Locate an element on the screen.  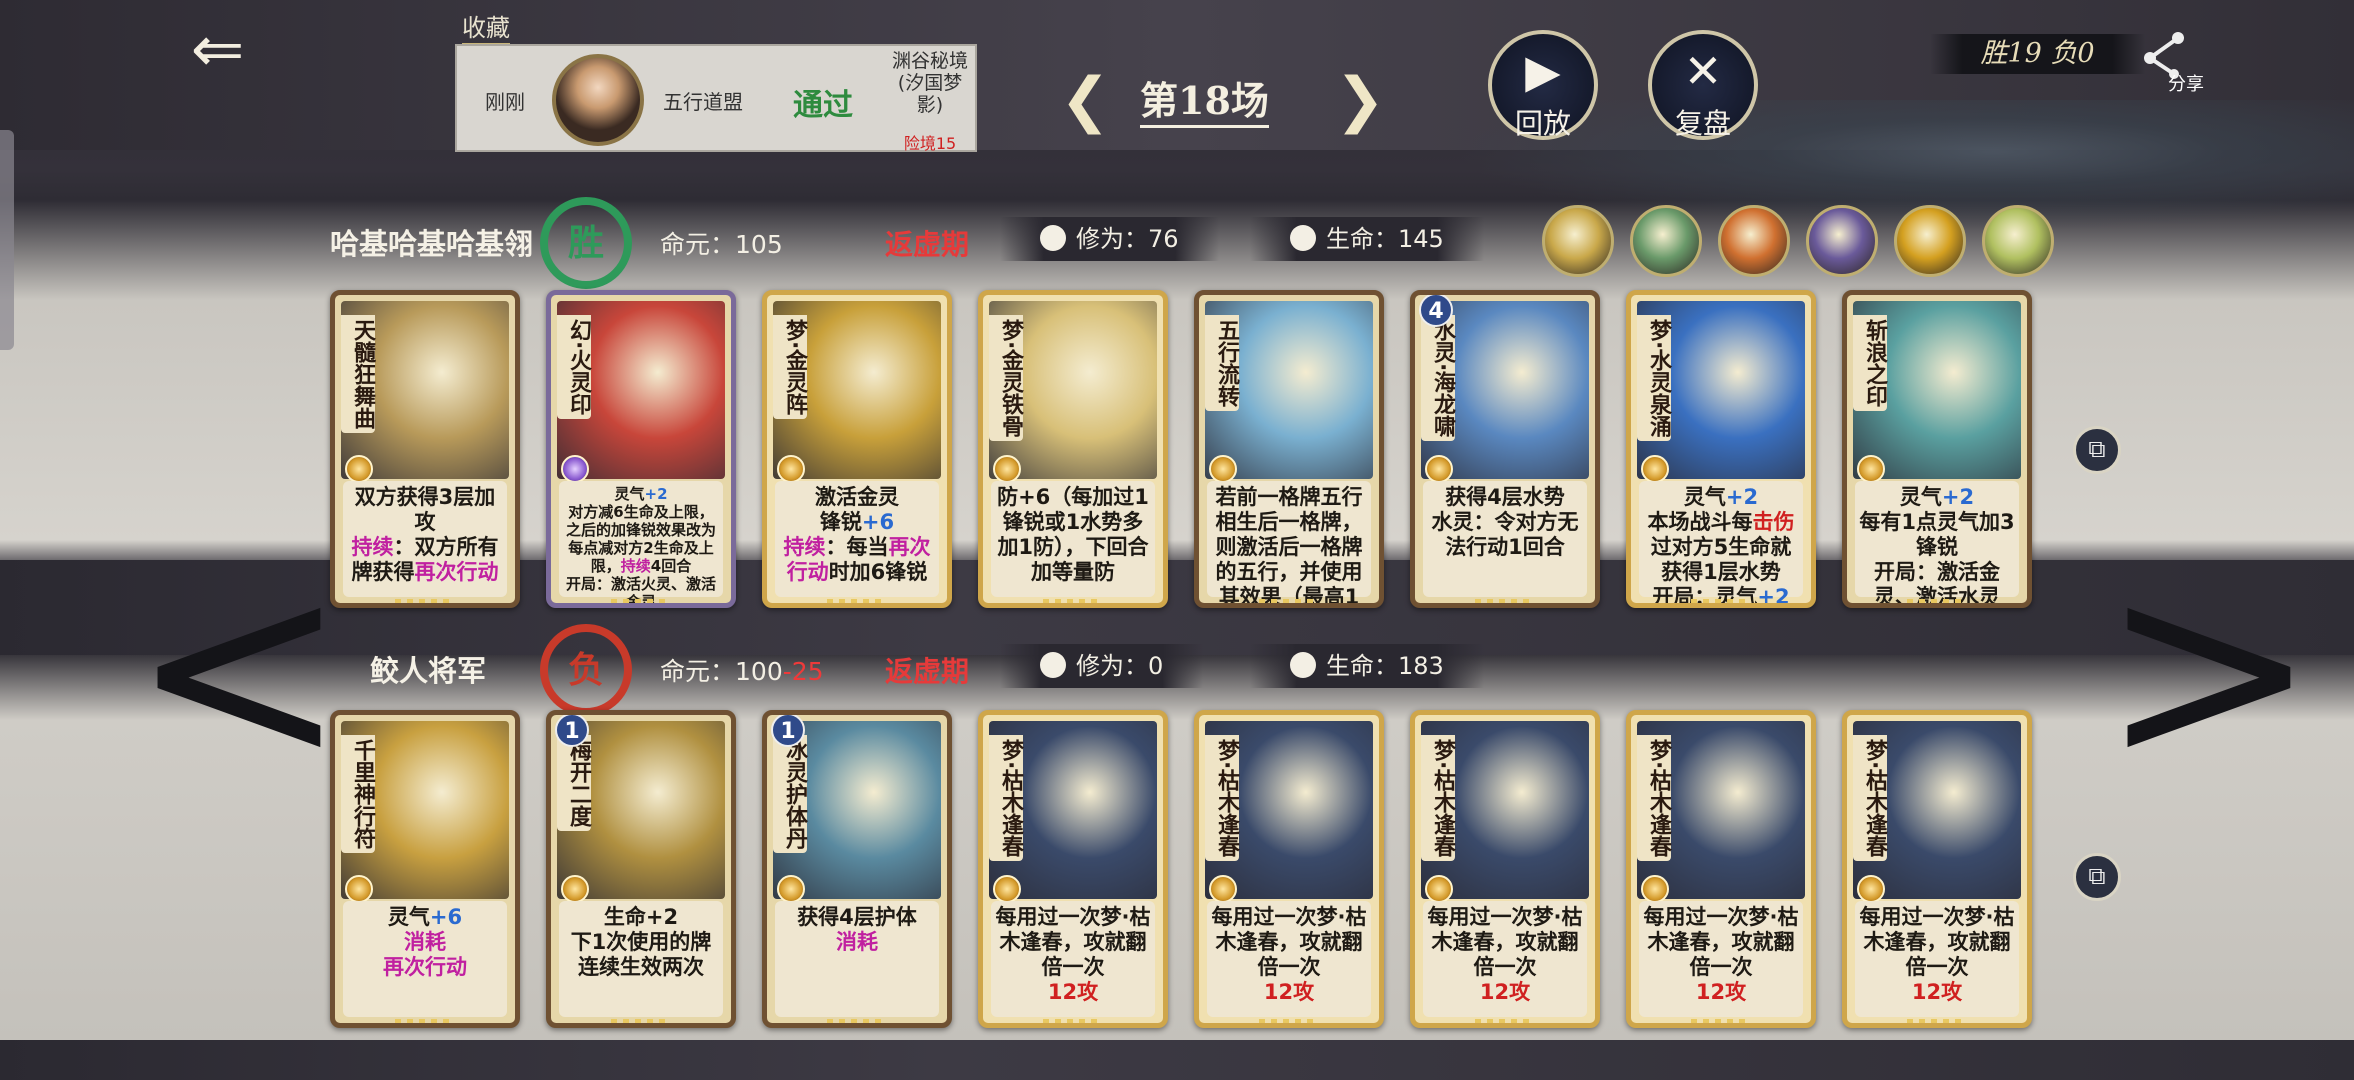
player2-card-3: 冰灵护体丹 1 获得4层护体 消耗 is located at coordinates (857, 869).